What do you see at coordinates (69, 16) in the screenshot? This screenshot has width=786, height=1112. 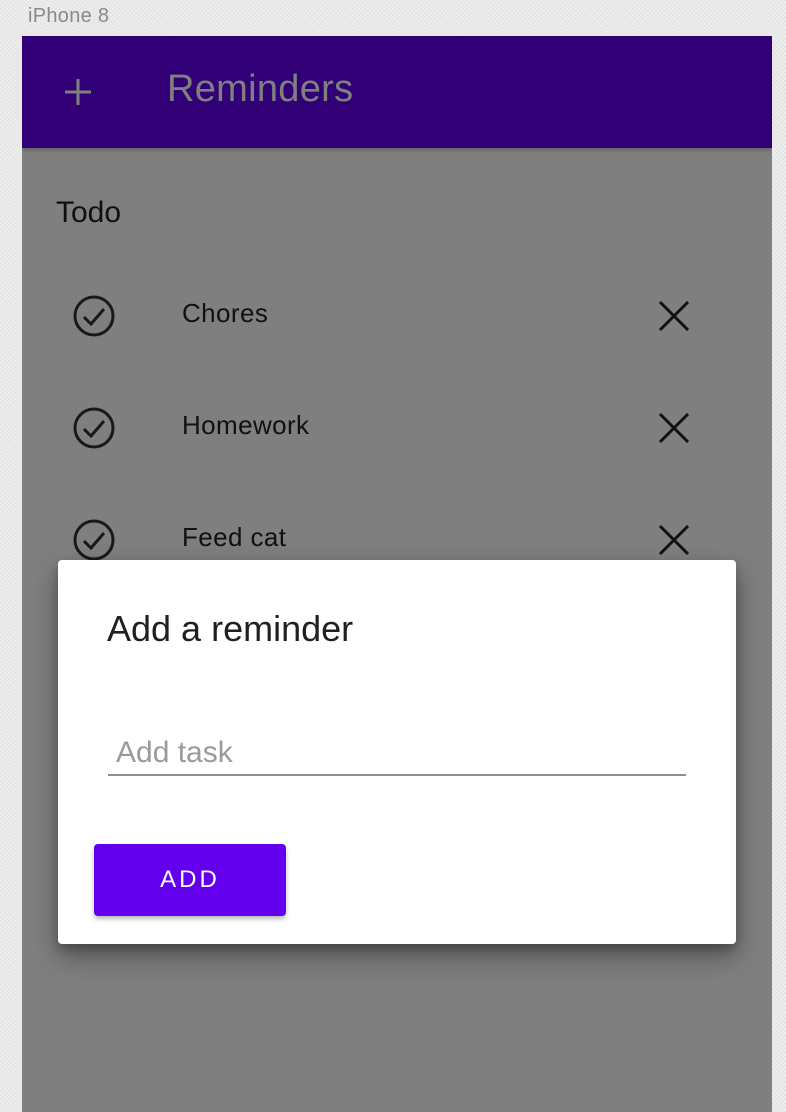 I see `device-label: iPhone 8` at bounding box center [69, 16].